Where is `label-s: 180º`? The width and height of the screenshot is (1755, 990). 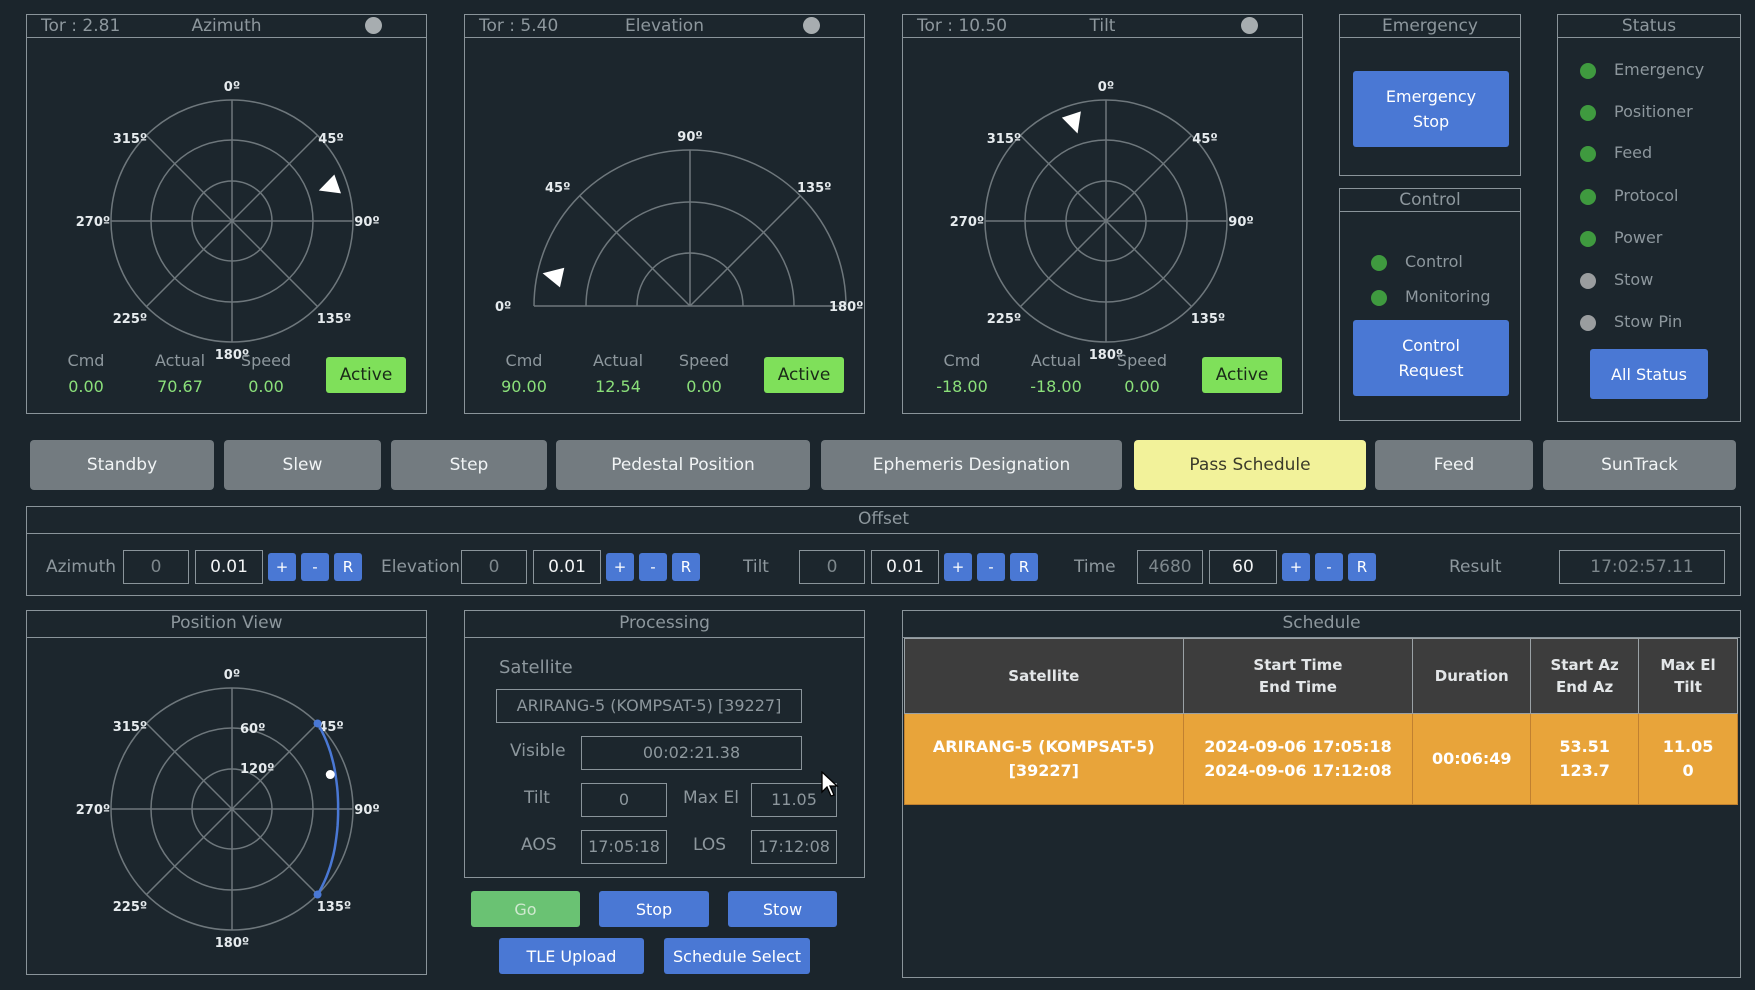 label-s: 180º is located at coordinates (232, 943).